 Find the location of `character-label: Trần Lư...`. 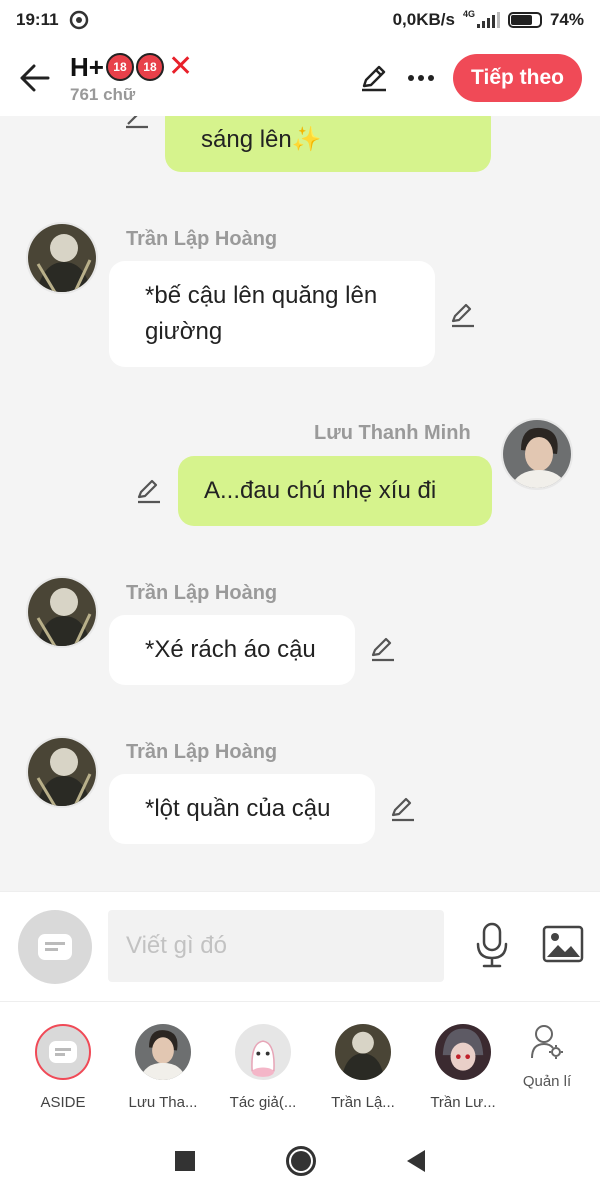

character-label: Trần Lư... is located at coordinates (463, 1102).